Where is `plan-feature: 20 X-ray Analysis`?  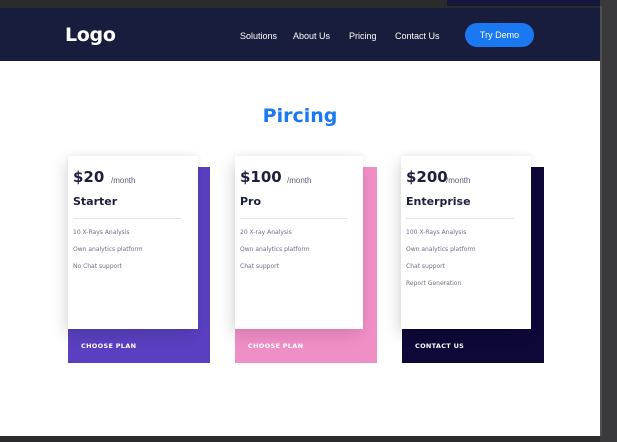
plan-feature: 20 X-ray Analysis is located at coordinates (266, 232).